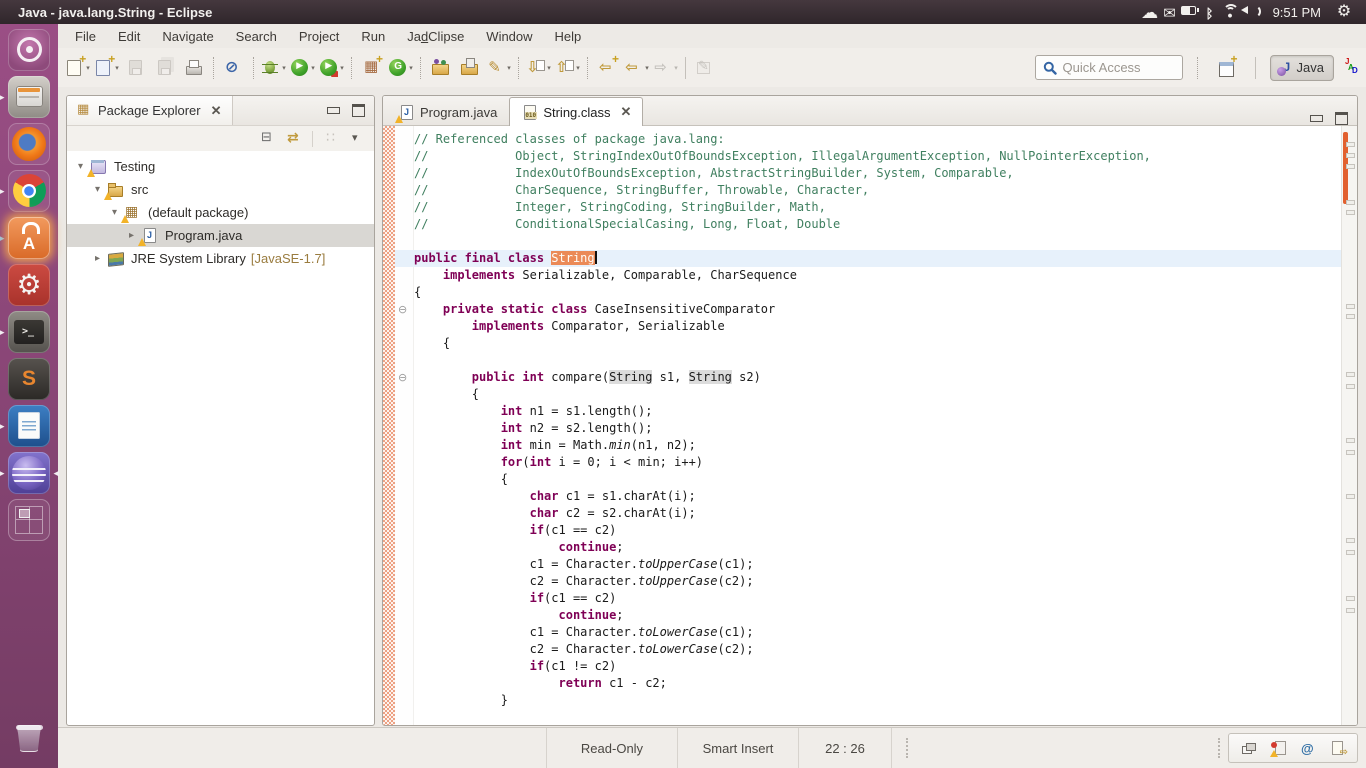  What do you see at coordinates (878, 377) in the screenshot?
I see `code-line: public int compare(String s1, String s2)` at bounding box center [878, 377].